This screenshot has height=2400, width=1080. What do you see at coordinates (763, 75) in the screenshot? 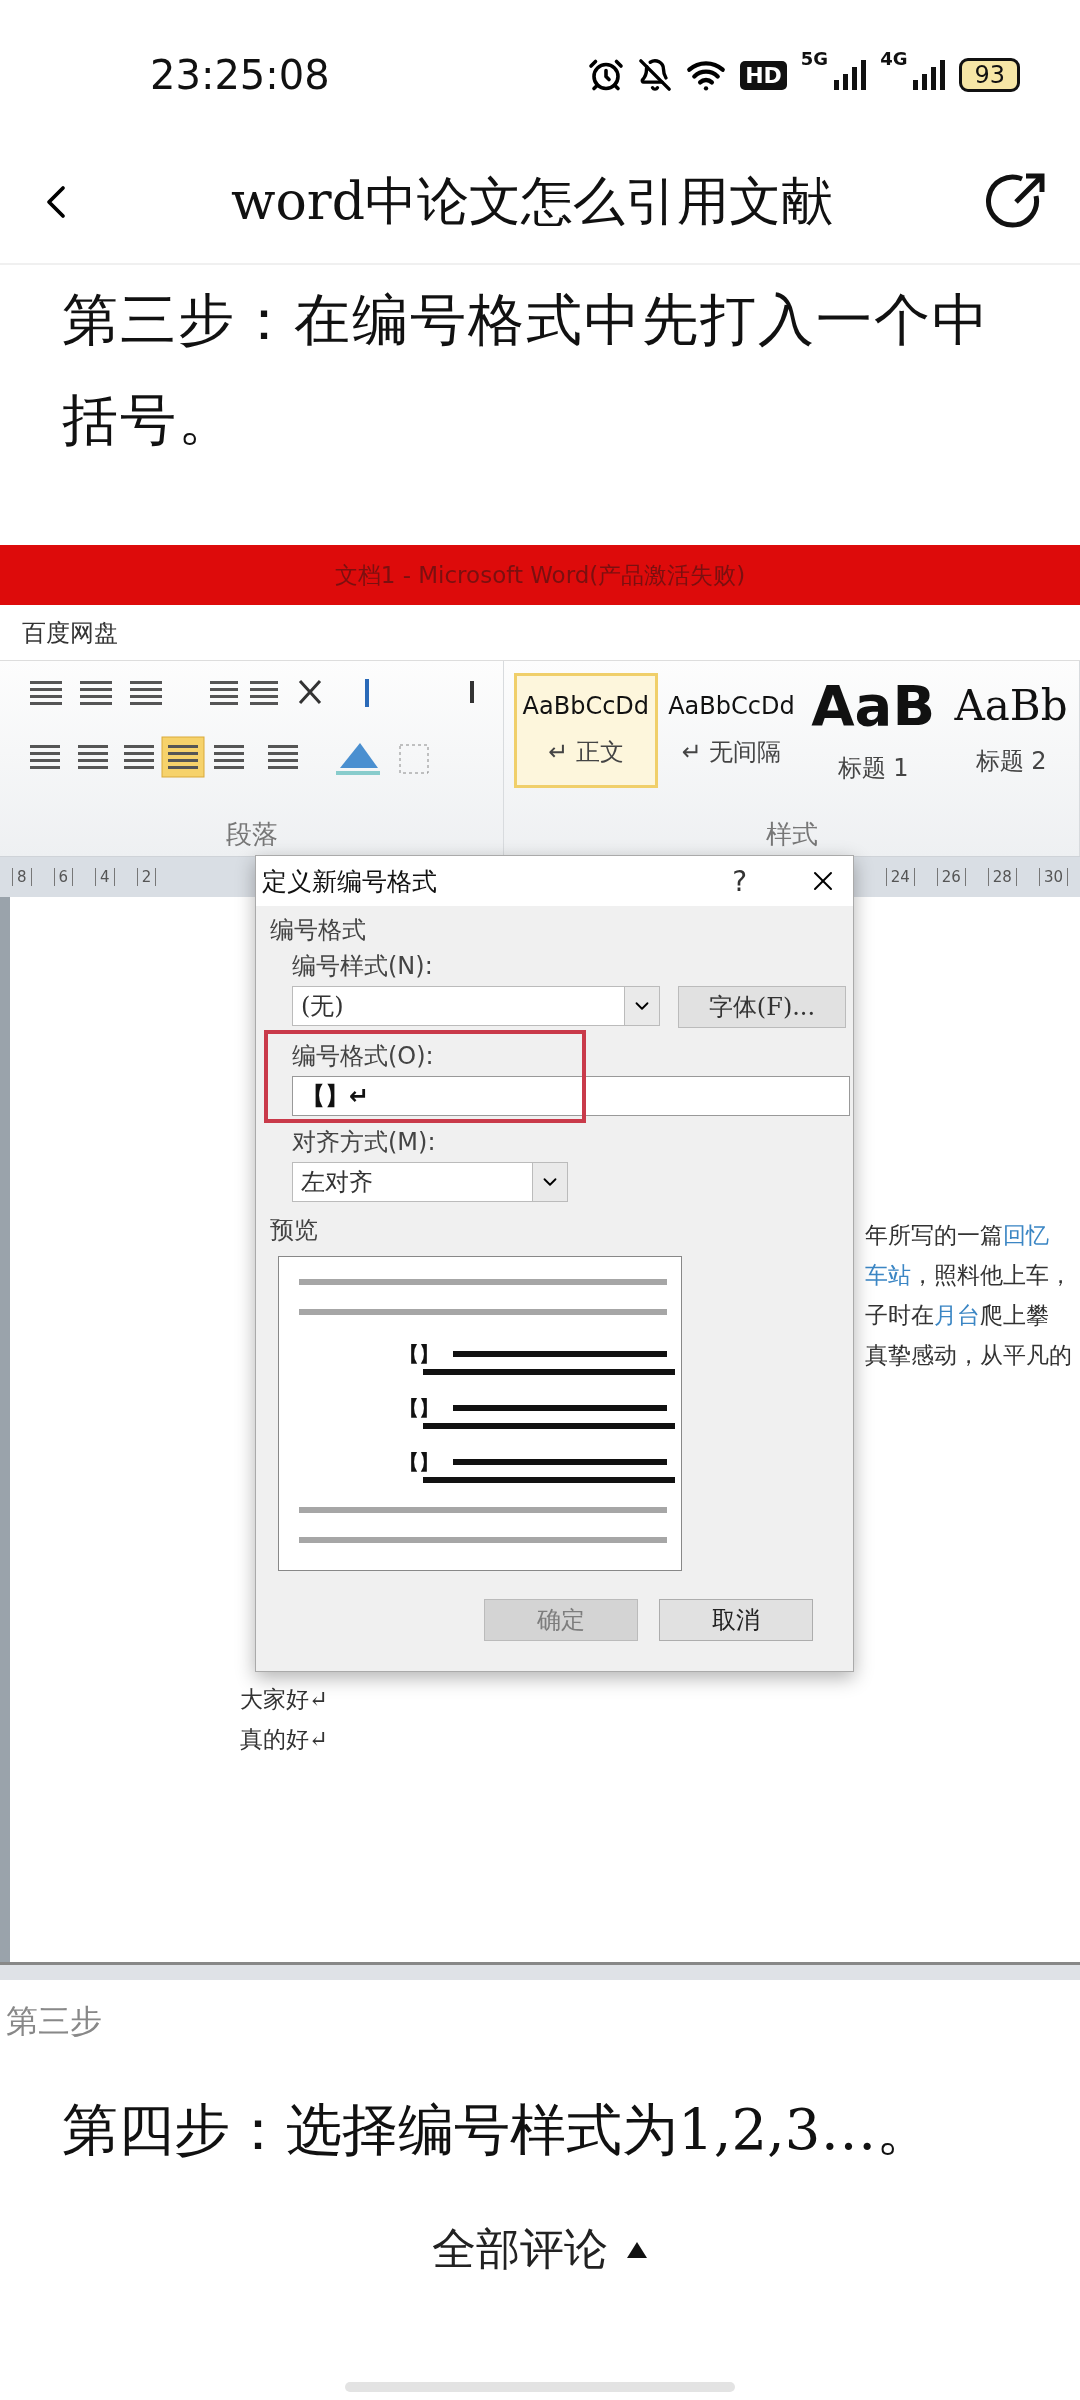
I see `hd-badge: HD` at bounding box center [763, 75].